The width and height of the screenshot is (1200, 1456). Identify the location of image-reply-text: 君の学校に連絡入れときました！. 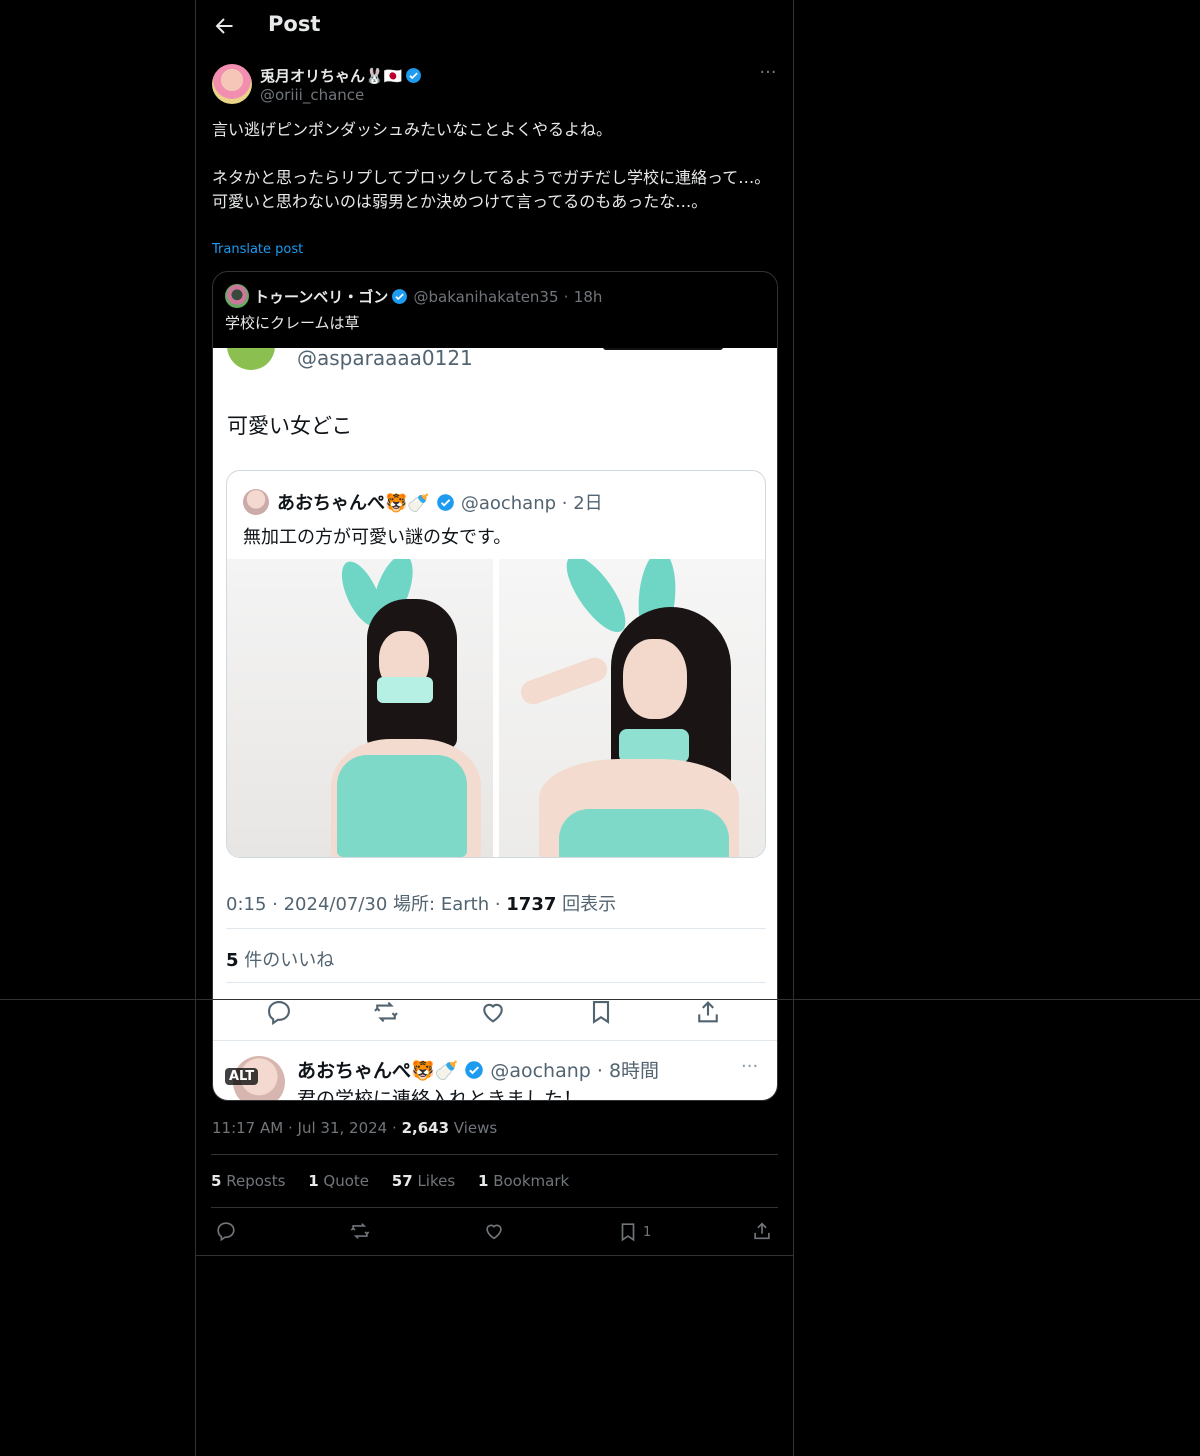
(440, 1094).